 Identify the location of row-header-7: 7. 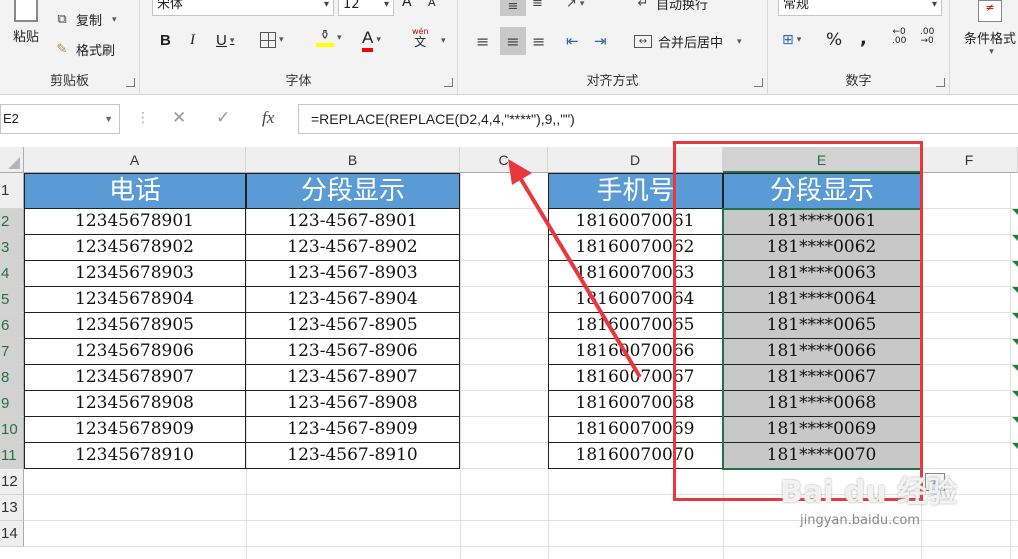
(12, 352).